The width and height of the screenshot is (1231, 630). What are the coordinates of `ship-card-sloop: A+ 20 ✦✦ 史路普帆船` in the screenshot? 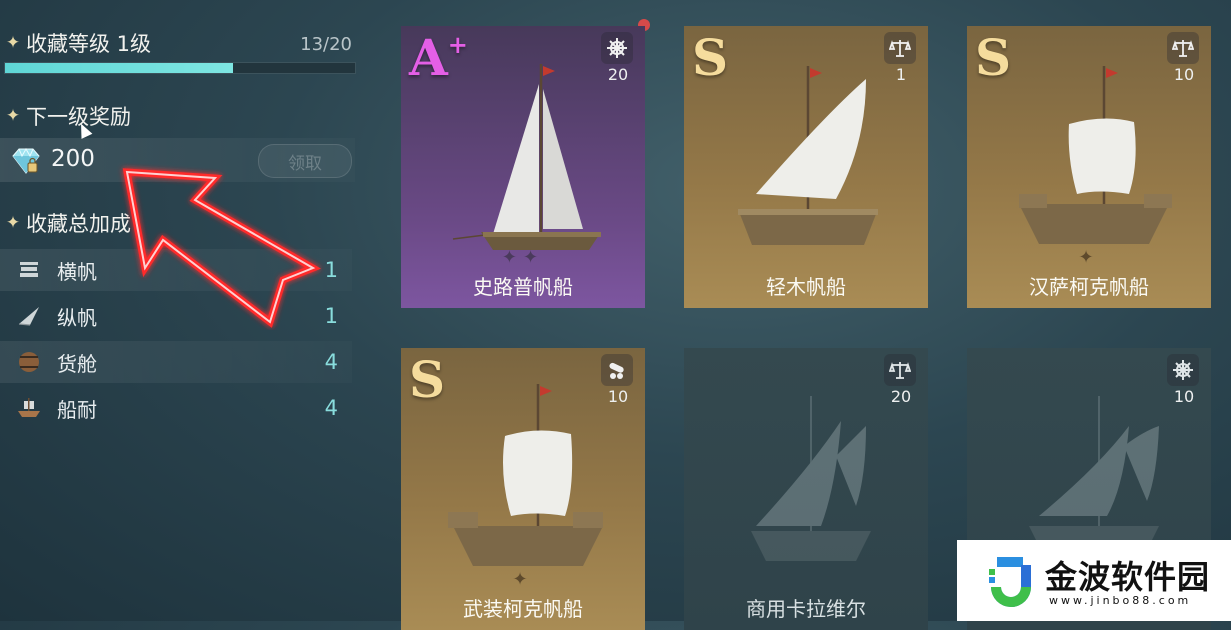 It's located at (523, 167).